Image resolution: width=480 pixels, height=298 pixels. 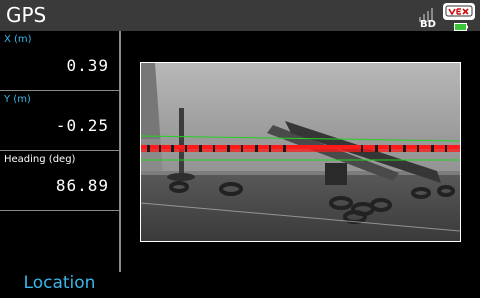 I want to click on panel-divider, so click(x=120, y=151).